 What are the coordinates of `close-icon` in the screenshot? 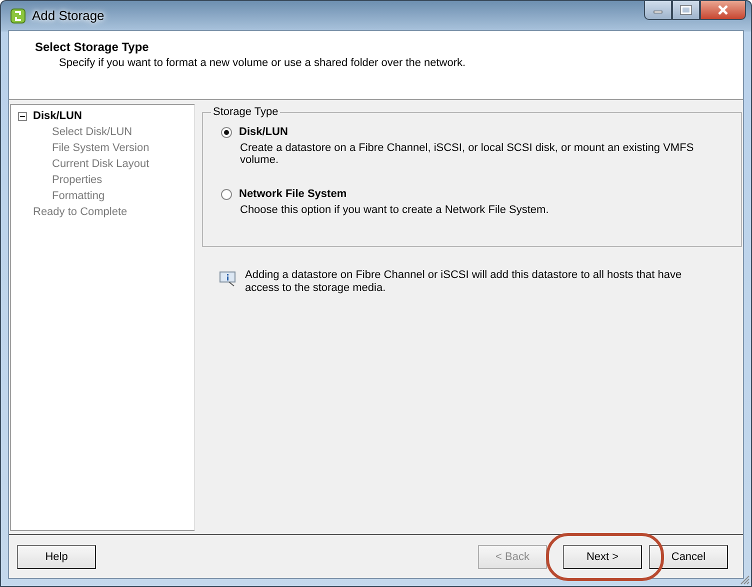 It's located at (723, 10).